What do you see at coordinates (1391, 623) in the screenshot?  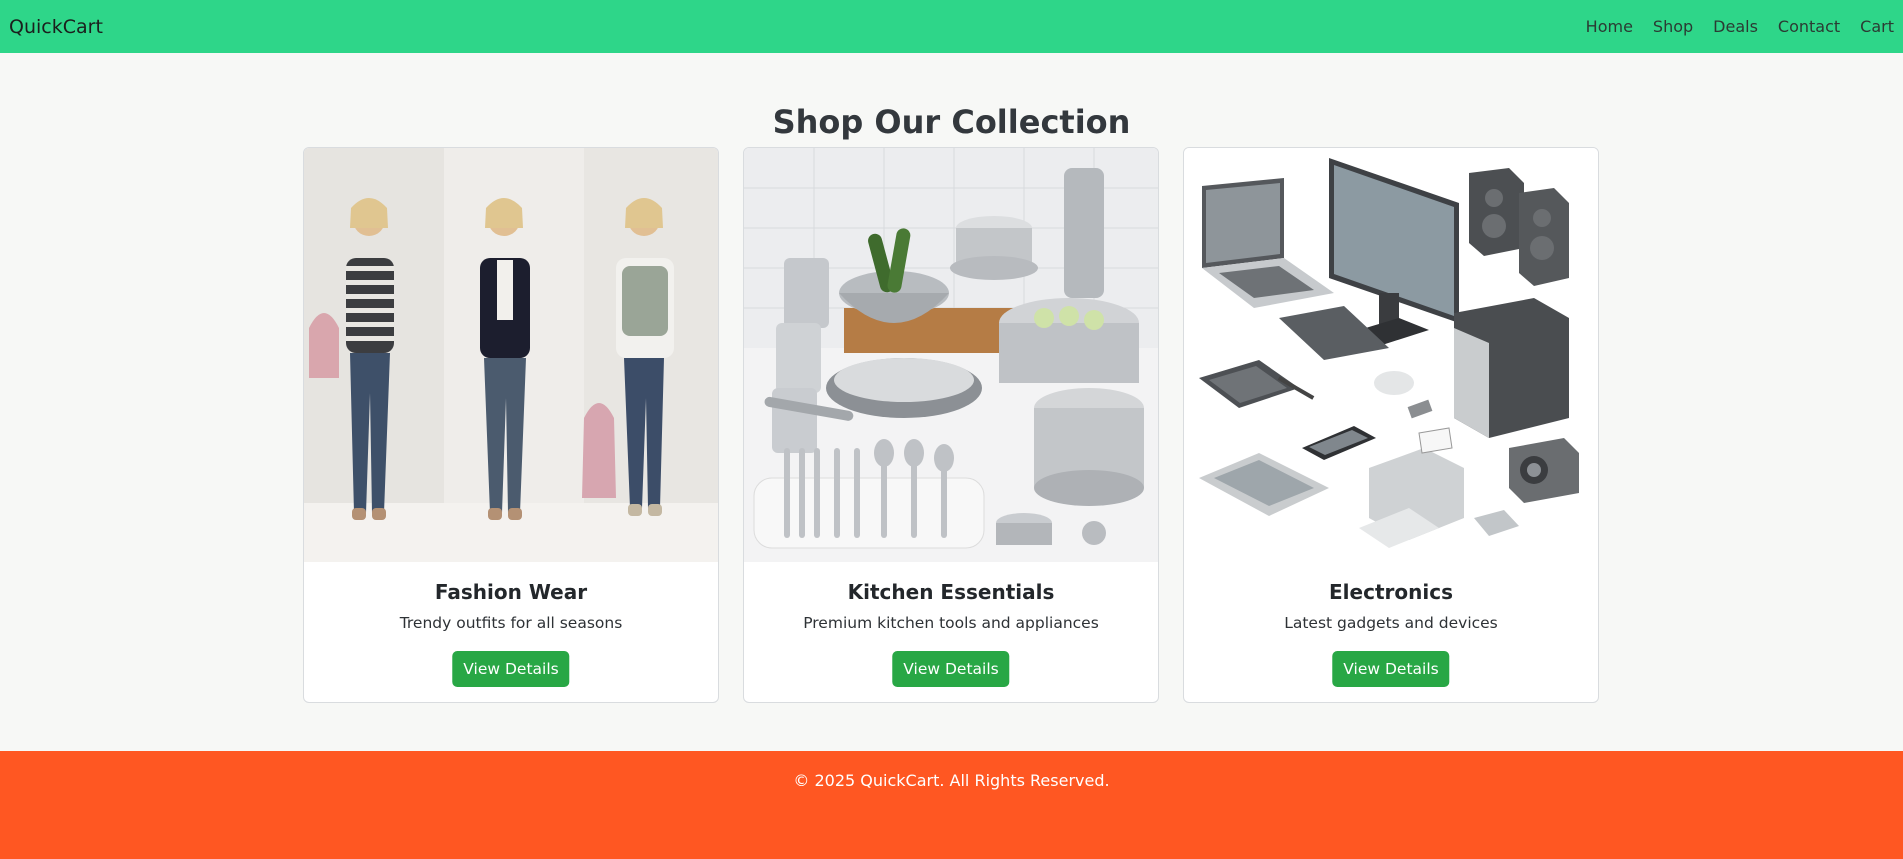 I see `card-description: Latest gadgets and devices` at bounding box center [1391, 623].